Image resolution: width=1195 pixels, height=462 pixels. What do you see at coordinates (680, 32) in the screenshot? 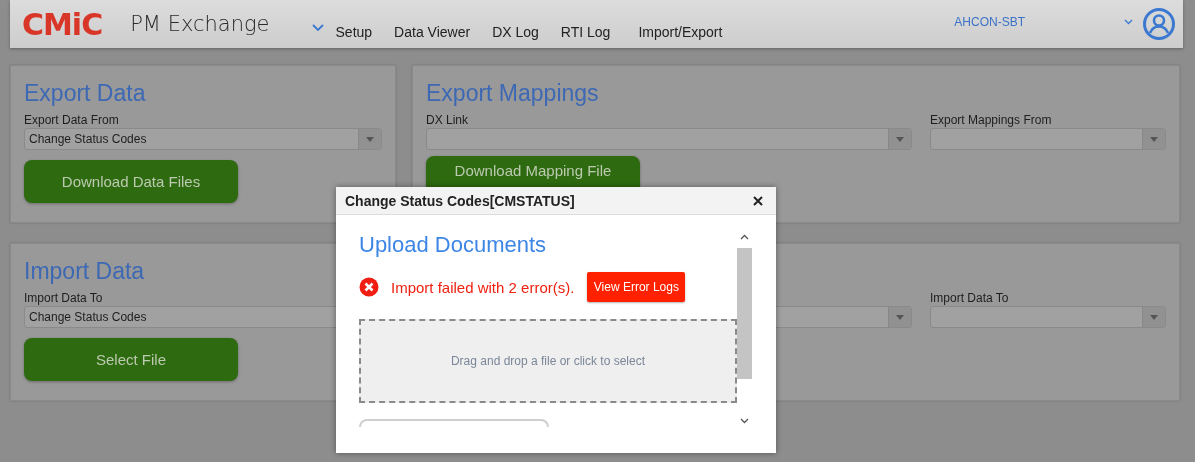
I see `nav-link: Import/Export` at bounding box center [680, 32].